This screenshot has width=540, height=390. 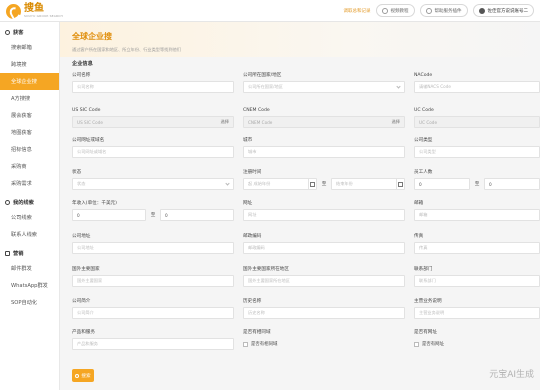 I want to click on history-link: 调取总和记录, so click(x=357, y=11).